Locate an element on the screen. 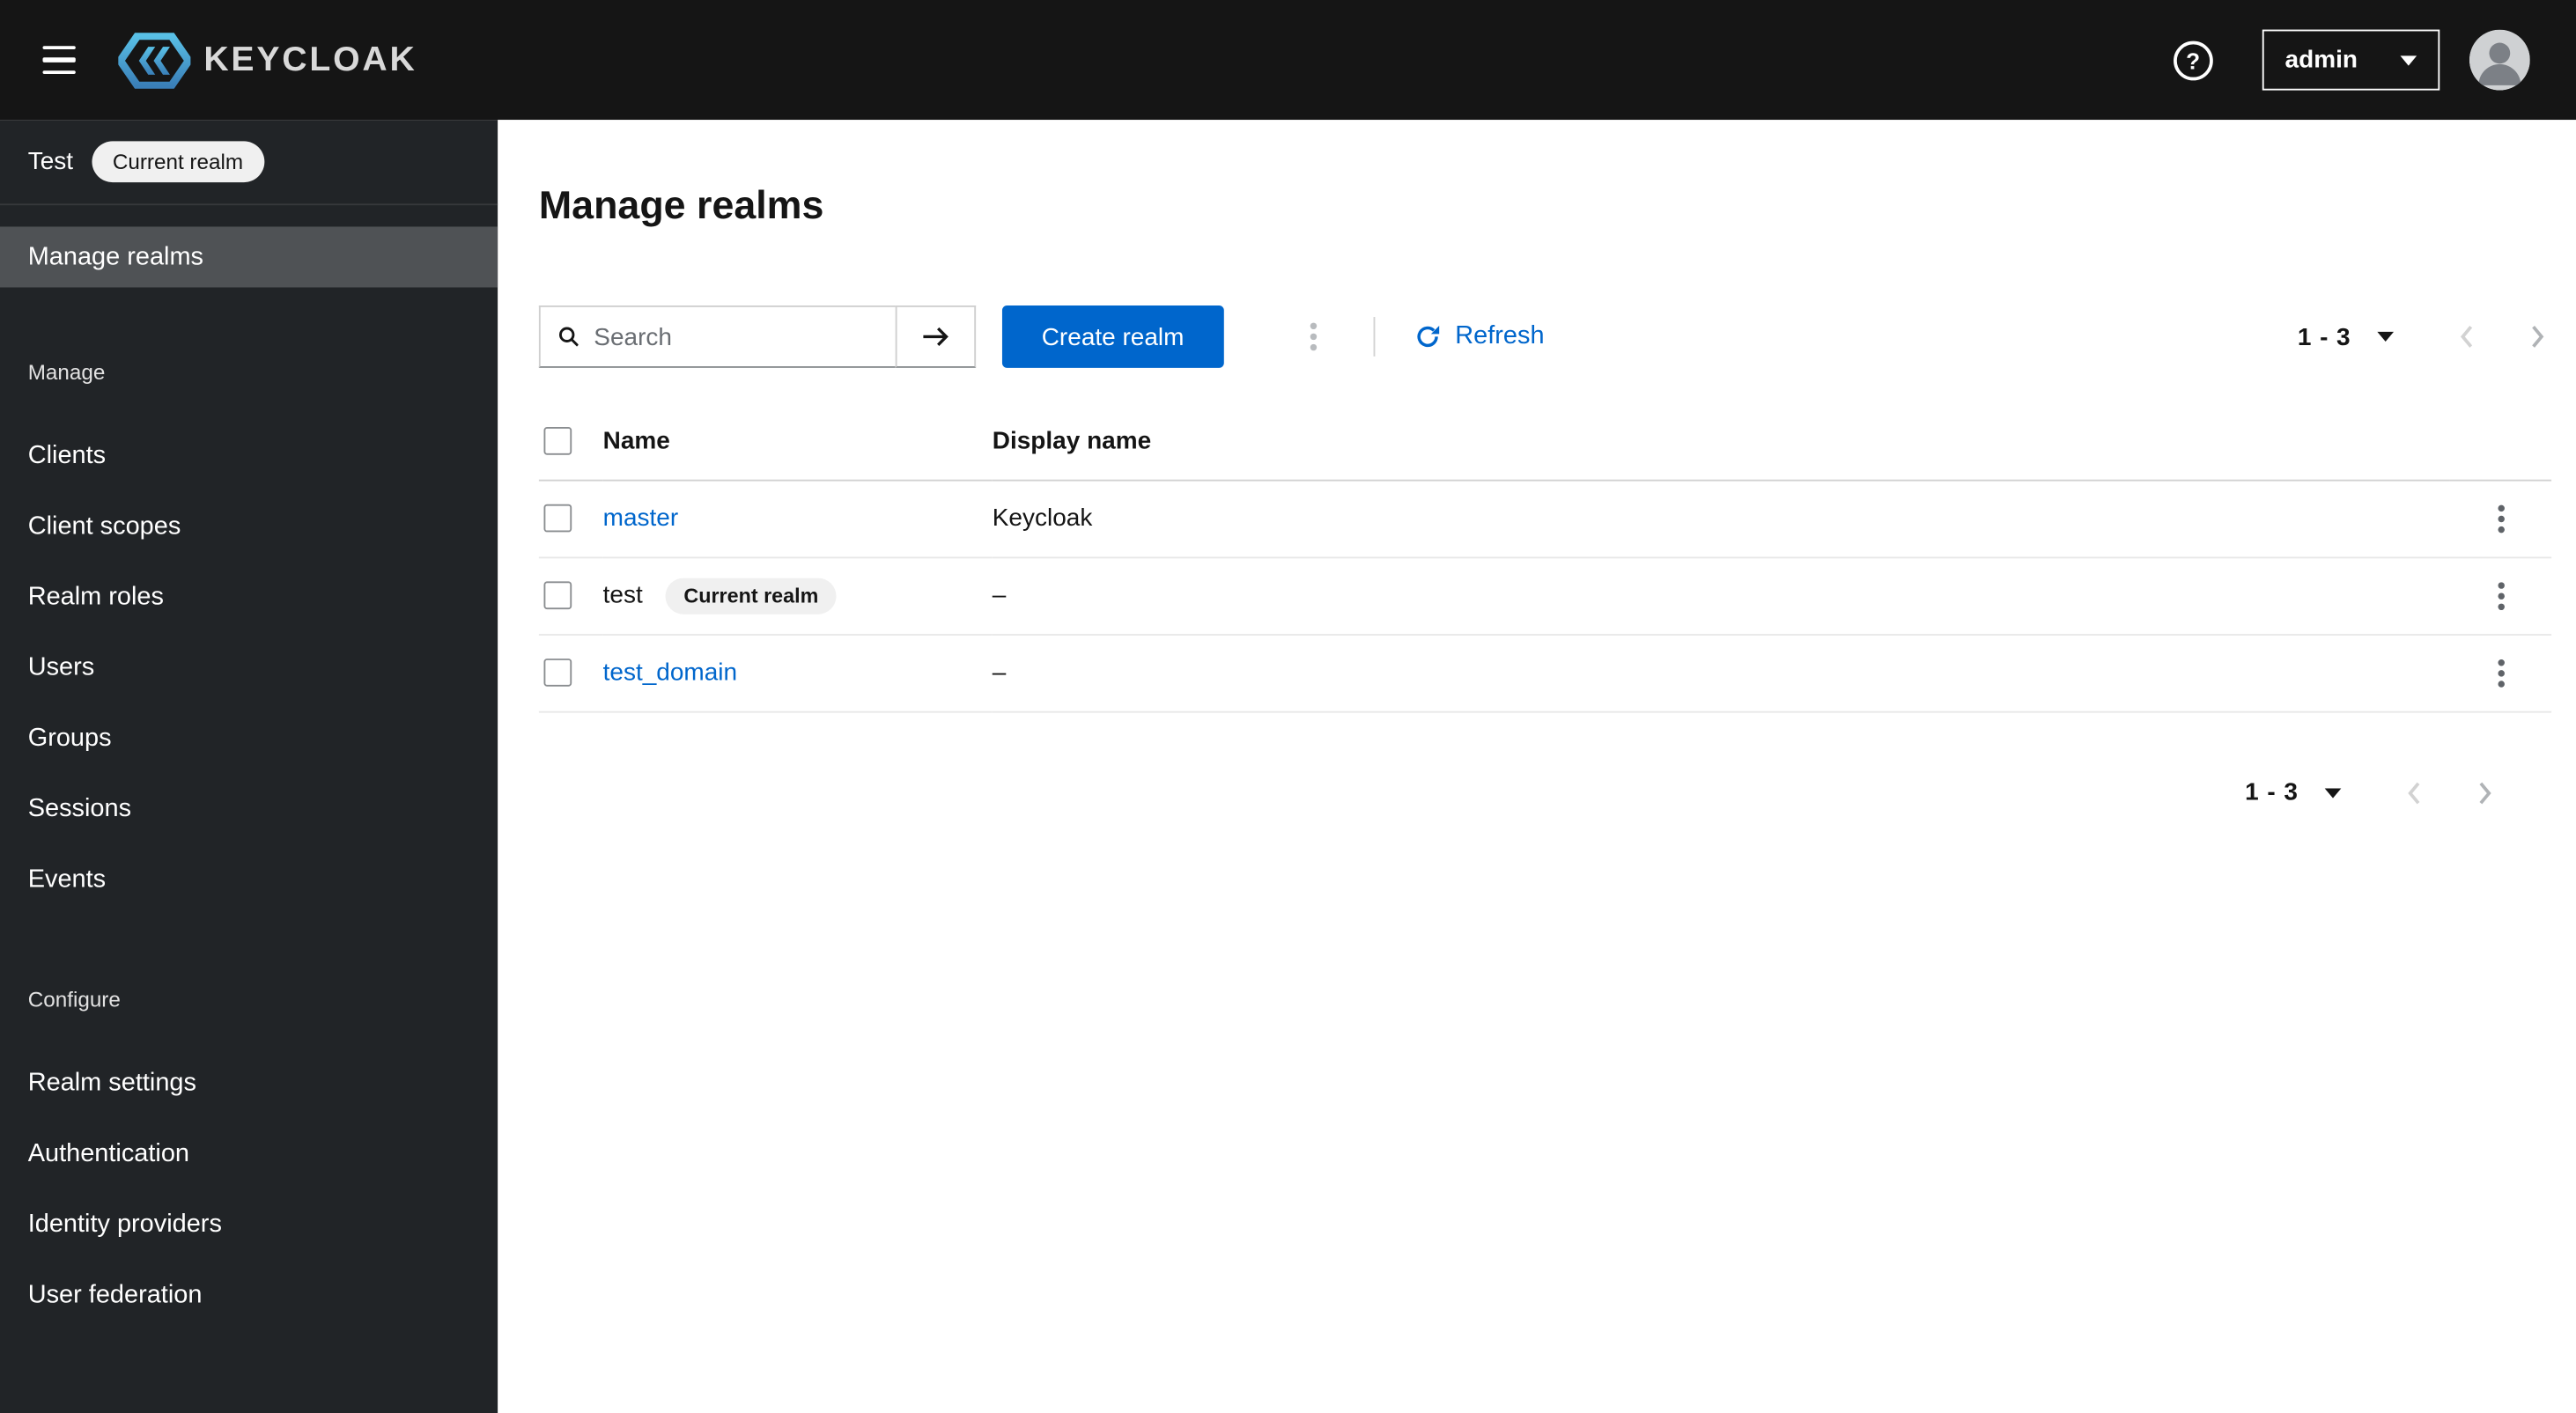 The image size is (2576, 1413). sidebar-item-clients: Clients is located at coordinates (249, 456).